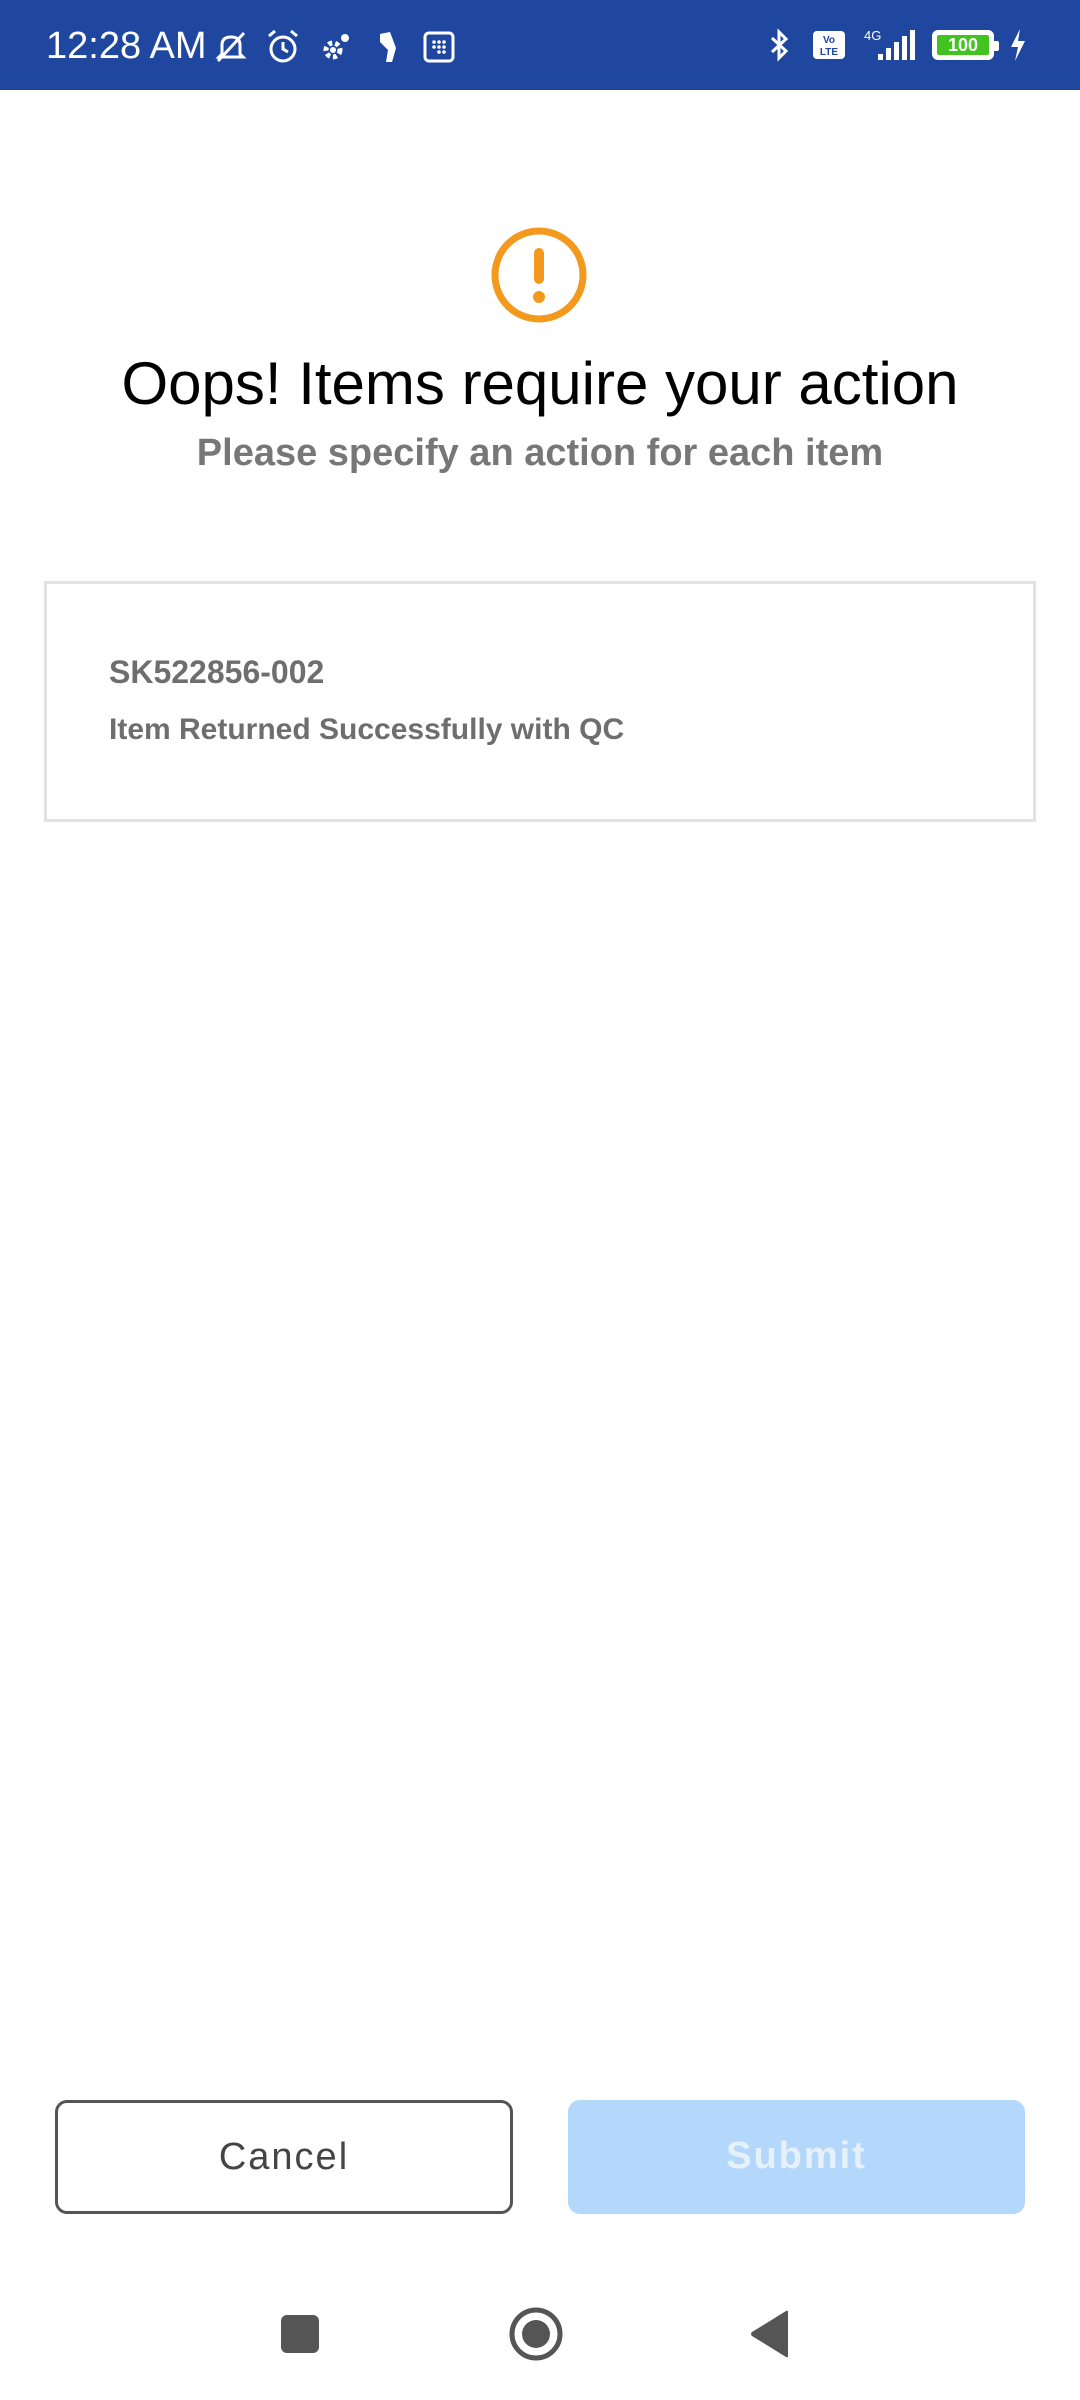 Image resolution: width=1080 pixels, height=2400 pixels. Describe the element at coordinates (539, 275) in the screenshot. I see `warning-icon` at that location.